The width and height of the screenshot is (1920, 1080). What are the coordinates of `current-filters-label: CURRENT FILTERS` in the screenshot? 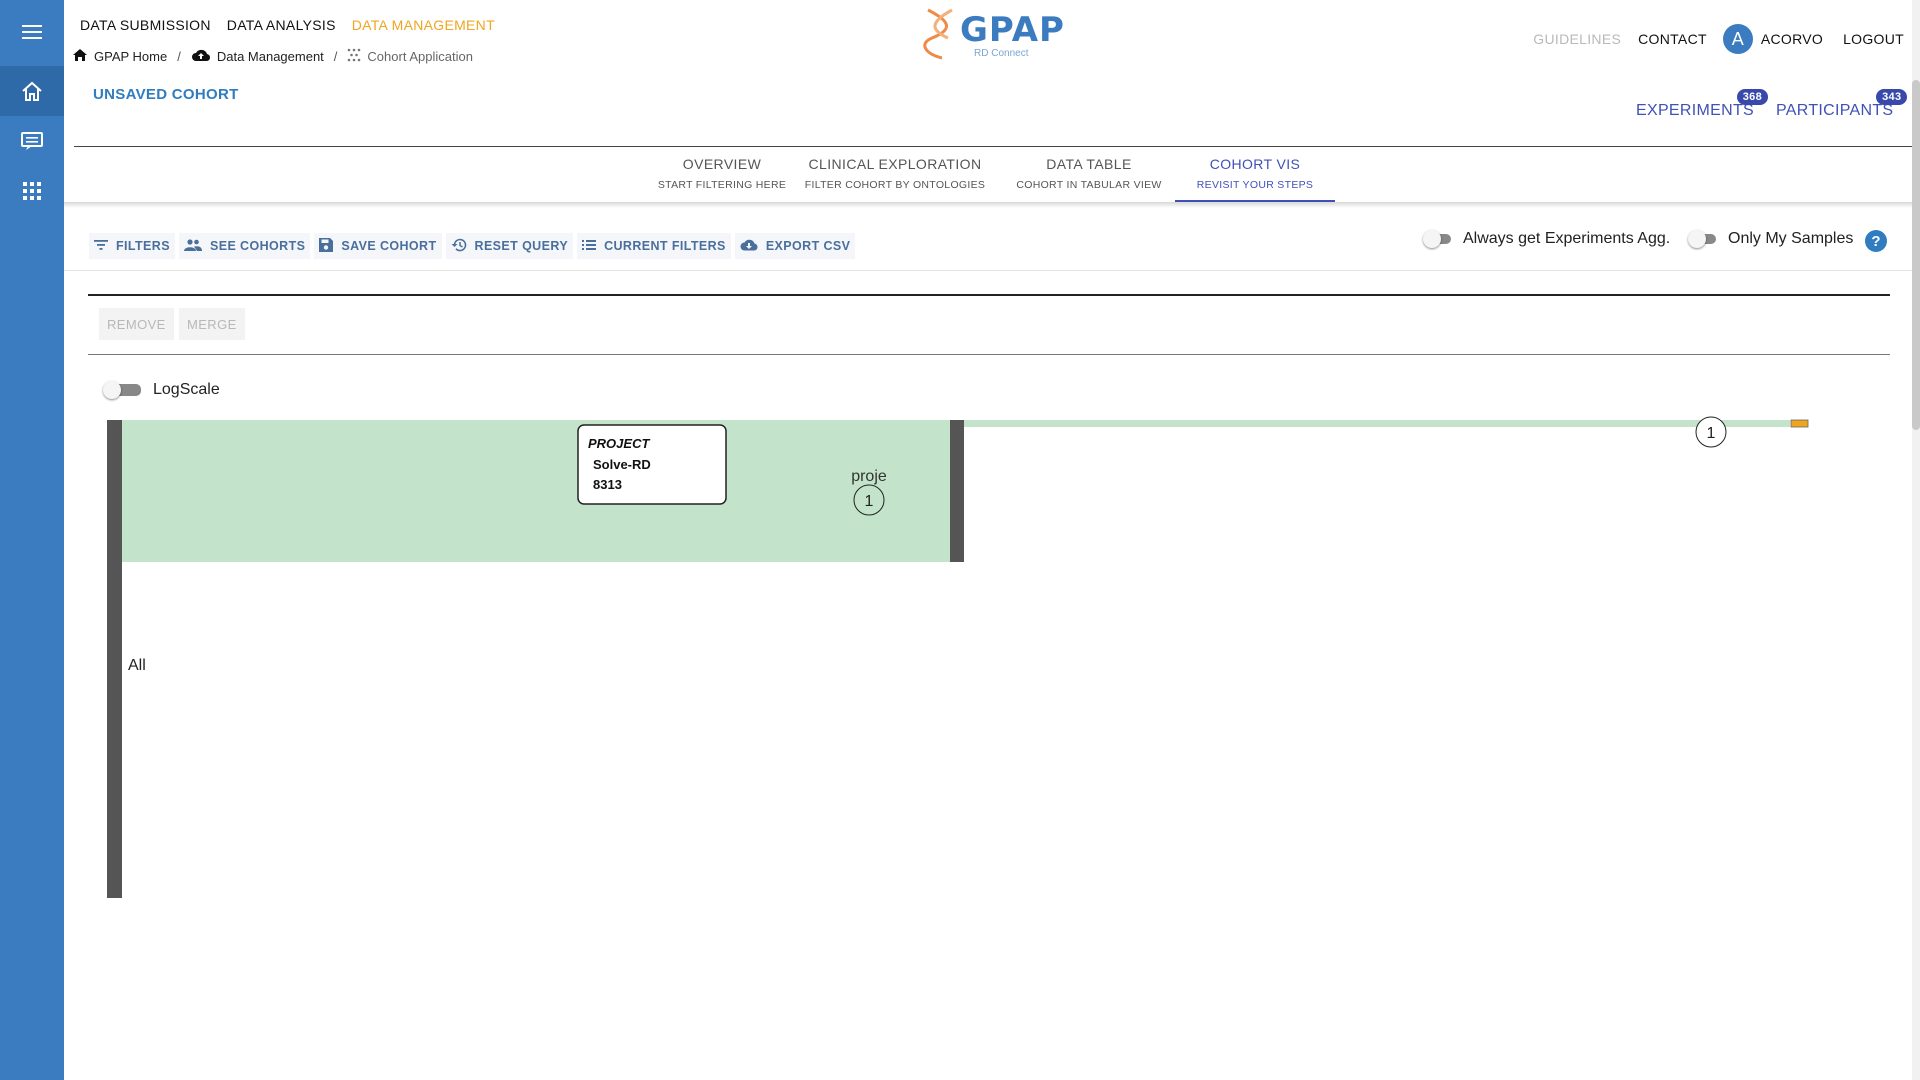 It's located at (665, 246).